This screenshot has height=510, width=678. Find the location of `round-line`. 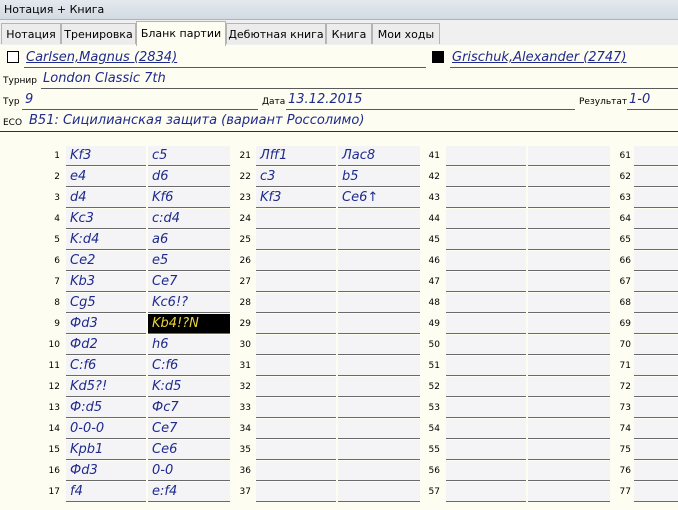

round-line is located at coordinates (140, 109).